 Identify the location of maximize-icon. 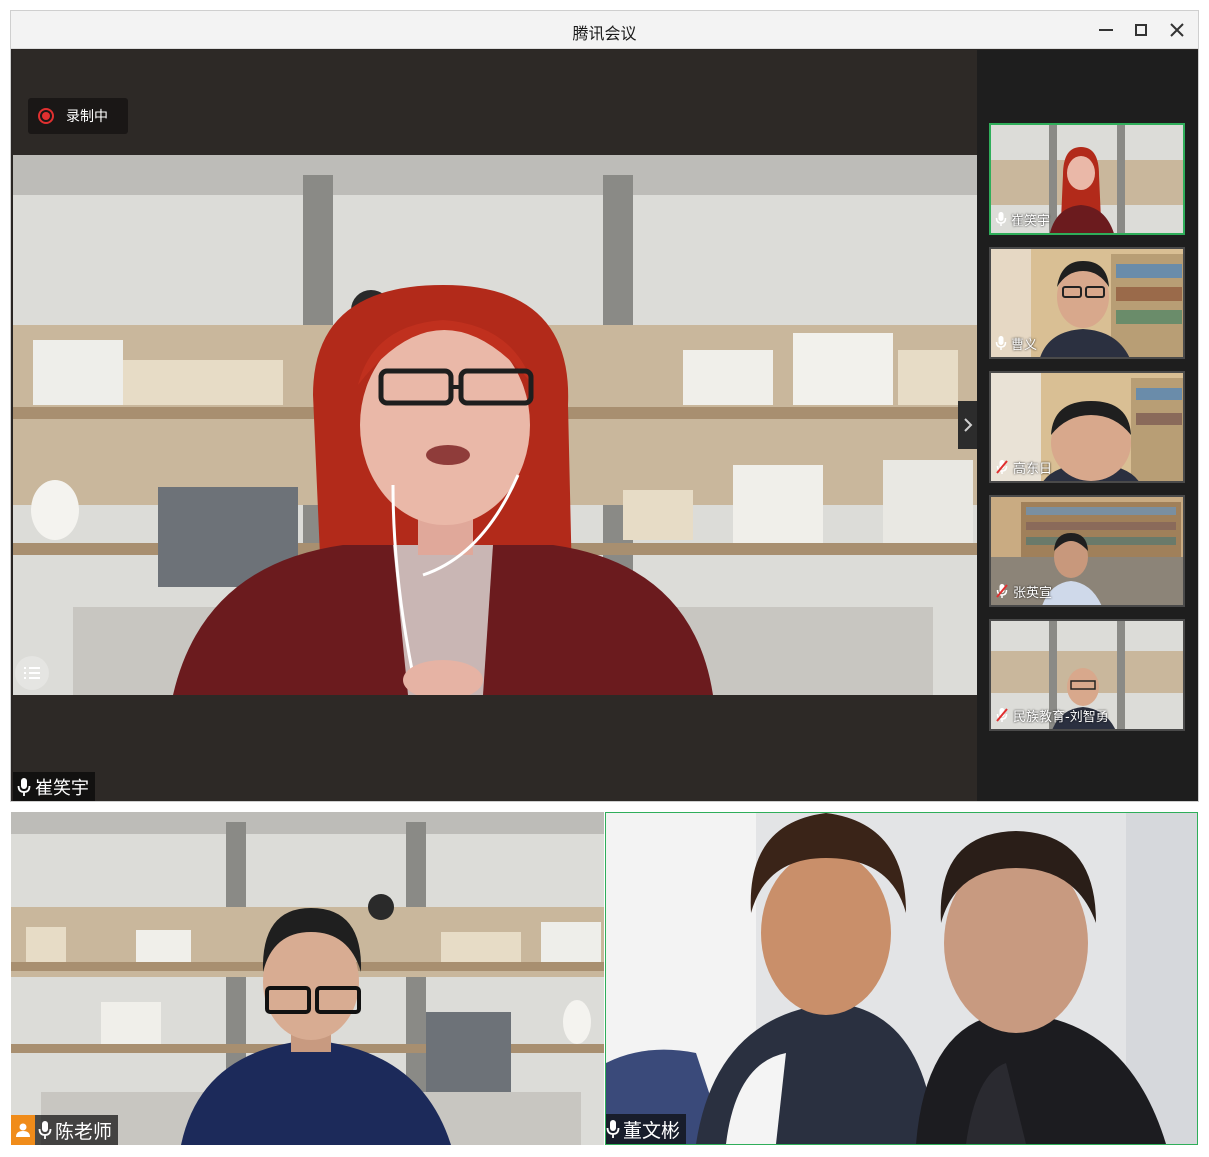
(1141, 30).